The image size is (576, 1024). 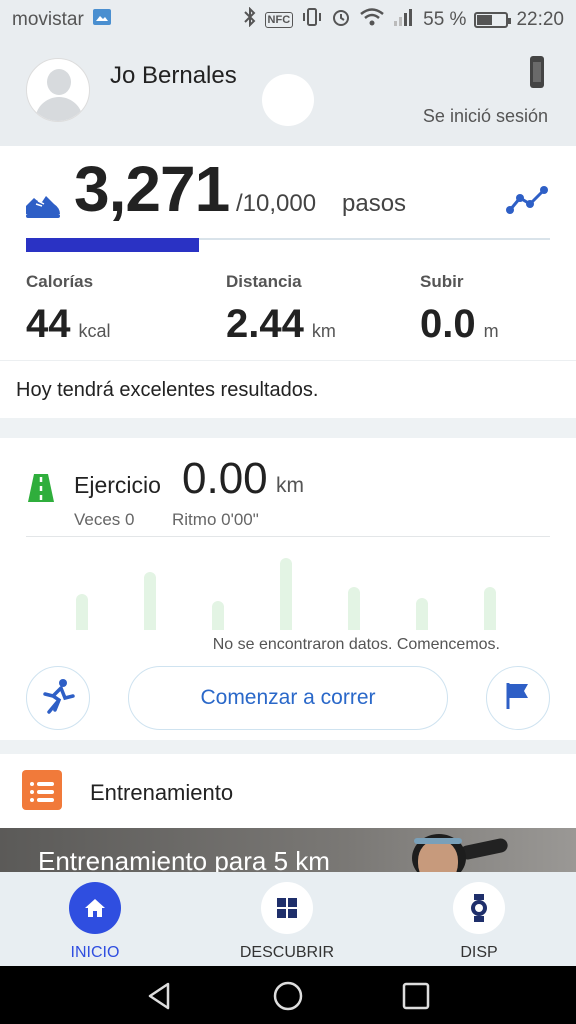 I want to click on runner-photo, so click(x=460, y=854).